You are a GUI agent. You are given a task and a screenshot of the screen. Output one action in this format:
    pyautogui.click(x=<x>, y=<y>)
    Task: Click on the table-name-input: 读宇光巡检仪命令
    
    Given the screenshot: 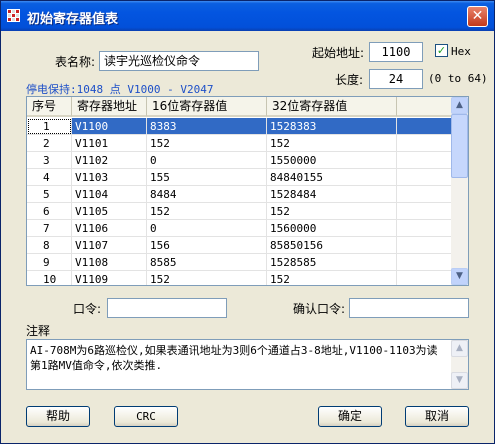 What is the action you would take?
    pyautogui.click(x=179, y=61)
    